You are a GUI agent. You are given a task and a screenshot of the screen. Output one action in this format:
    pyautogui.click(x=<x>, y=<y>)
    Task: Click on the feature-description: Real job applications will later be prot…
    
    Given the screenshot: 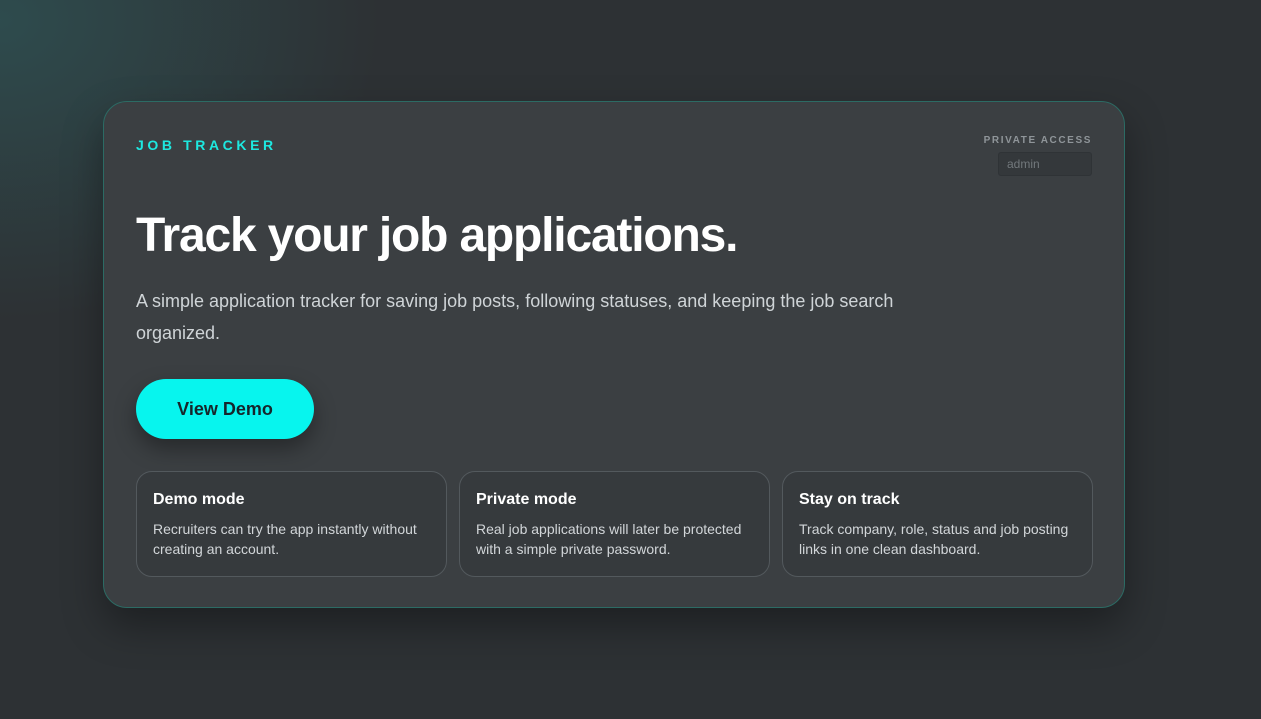 What is the action you would take?
    pyautogui.click(x=609, y=539)
    